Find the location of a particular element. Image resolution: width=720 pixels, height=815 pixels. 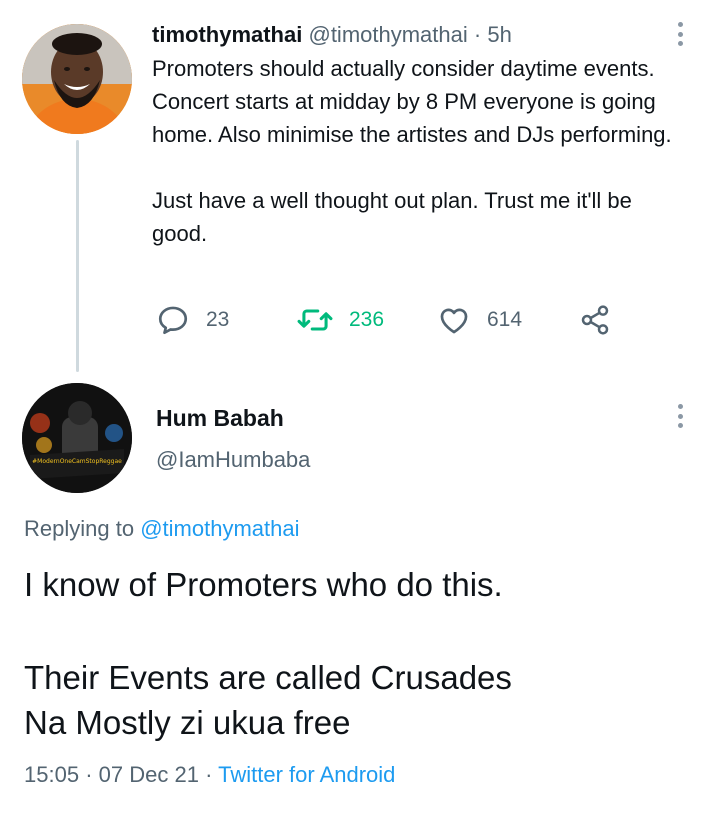

avatar-caption: #ModernOneCamStopReggae is located at coordinates (77, 461).